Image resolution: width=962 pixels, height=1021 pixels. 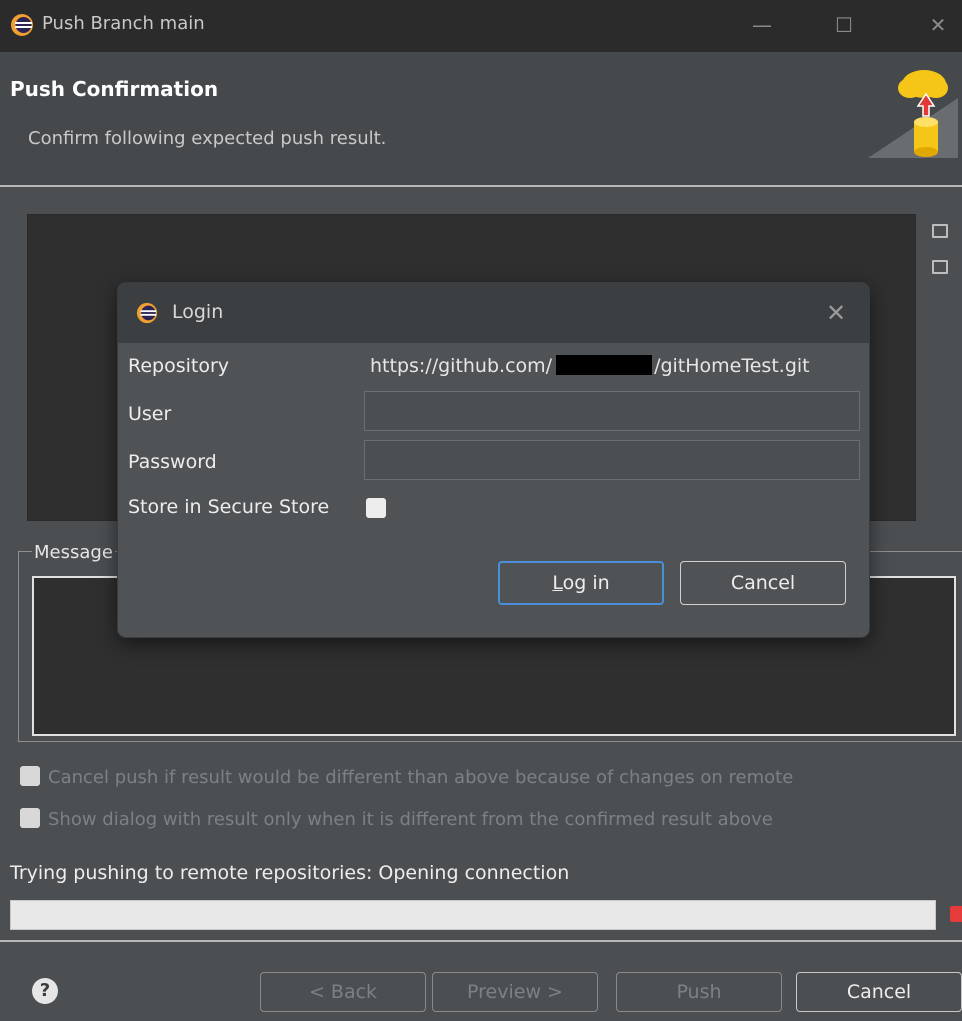 What do you see at coordinates (481, 118) in the screenshot?
I see `wizard-banner` at bounding box center [481, 118].